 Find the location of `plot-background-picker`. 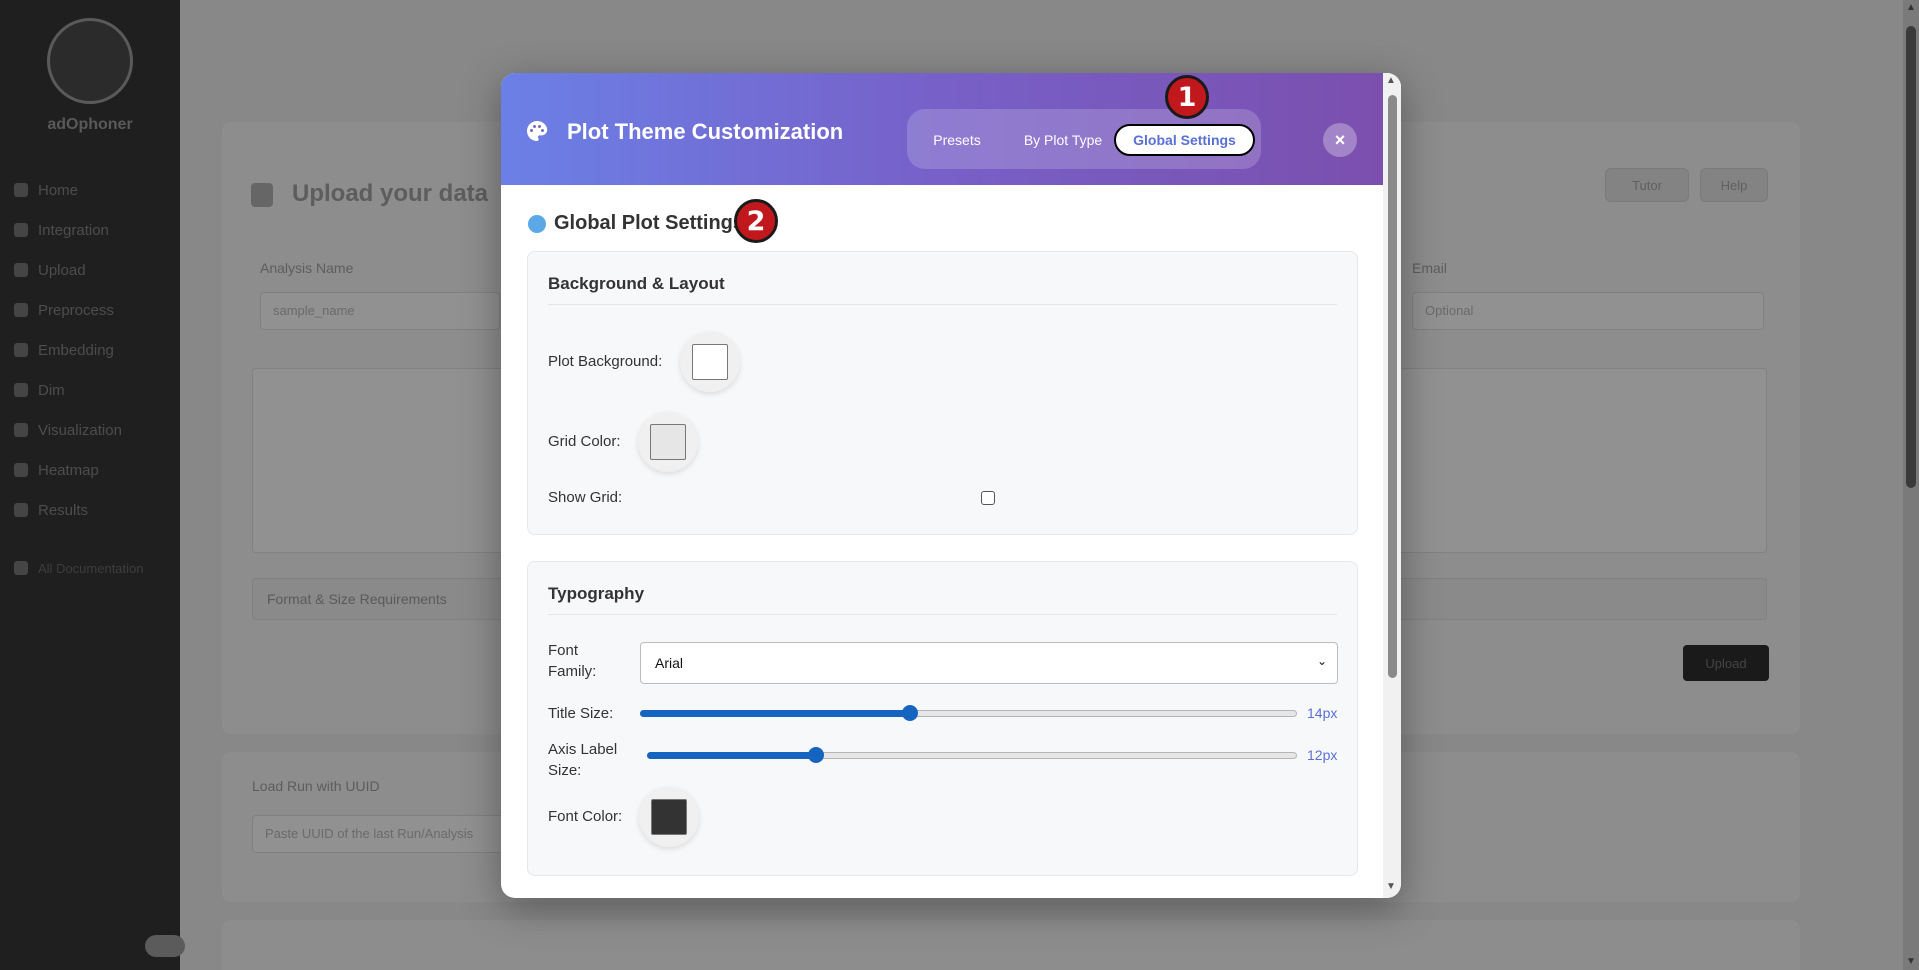

plot-background-picker is located at coordinates (710, 362).